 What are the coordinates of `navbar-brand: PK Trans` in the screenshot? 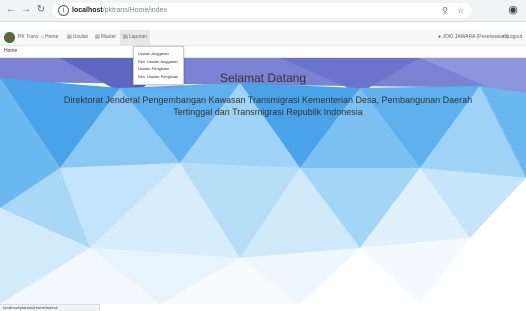 It's located at (28, 37).